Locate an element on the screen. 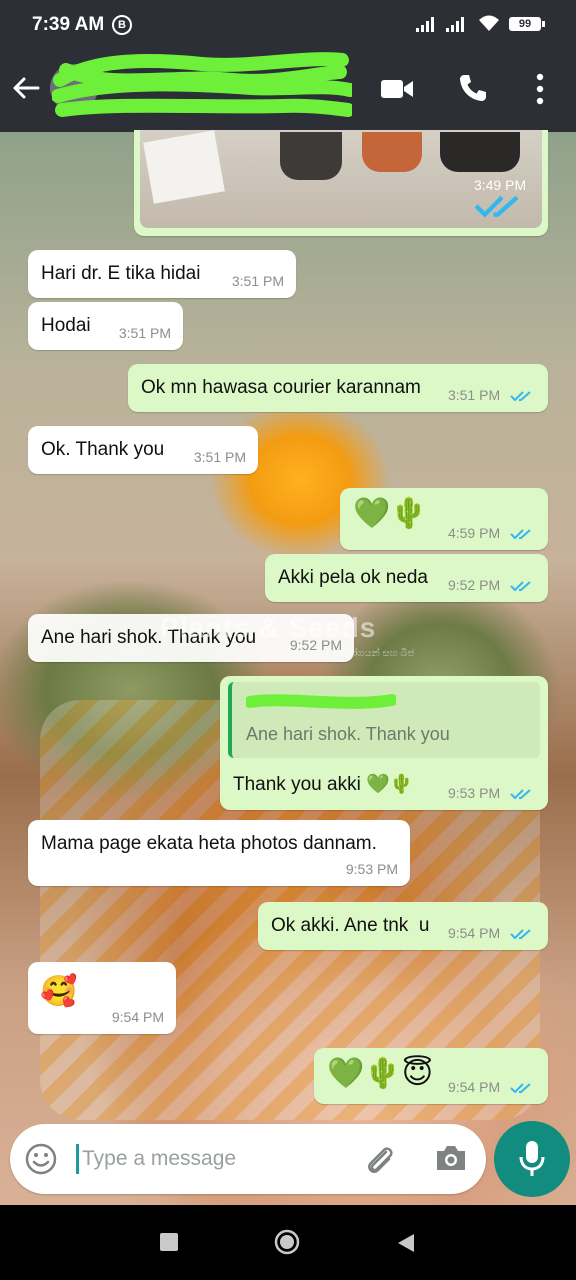  wifi-icon is located at coordinates (489, 23).